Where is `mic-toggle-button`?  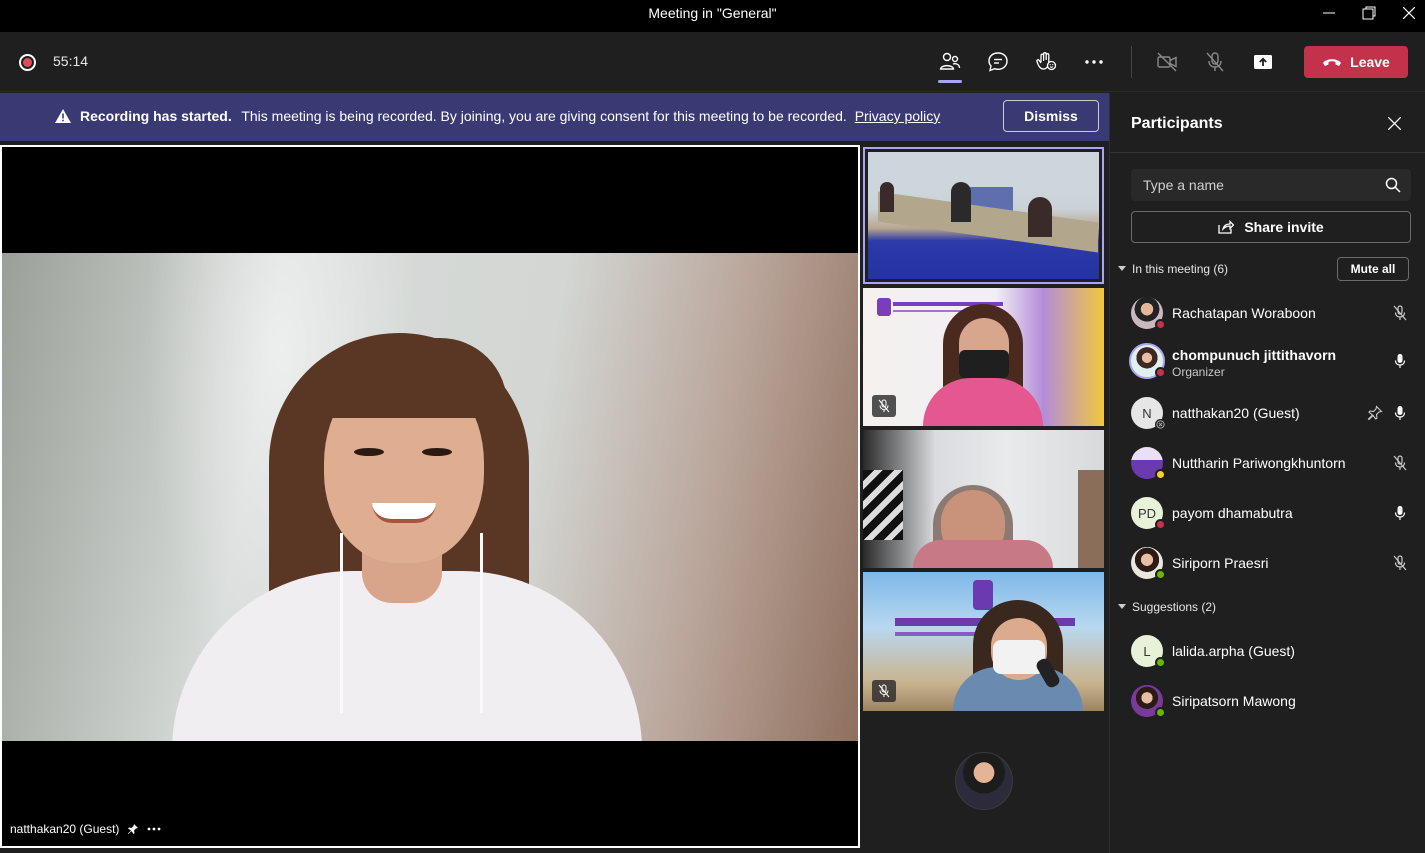 mic-toggle-button is located at coordinates (1215, 62).